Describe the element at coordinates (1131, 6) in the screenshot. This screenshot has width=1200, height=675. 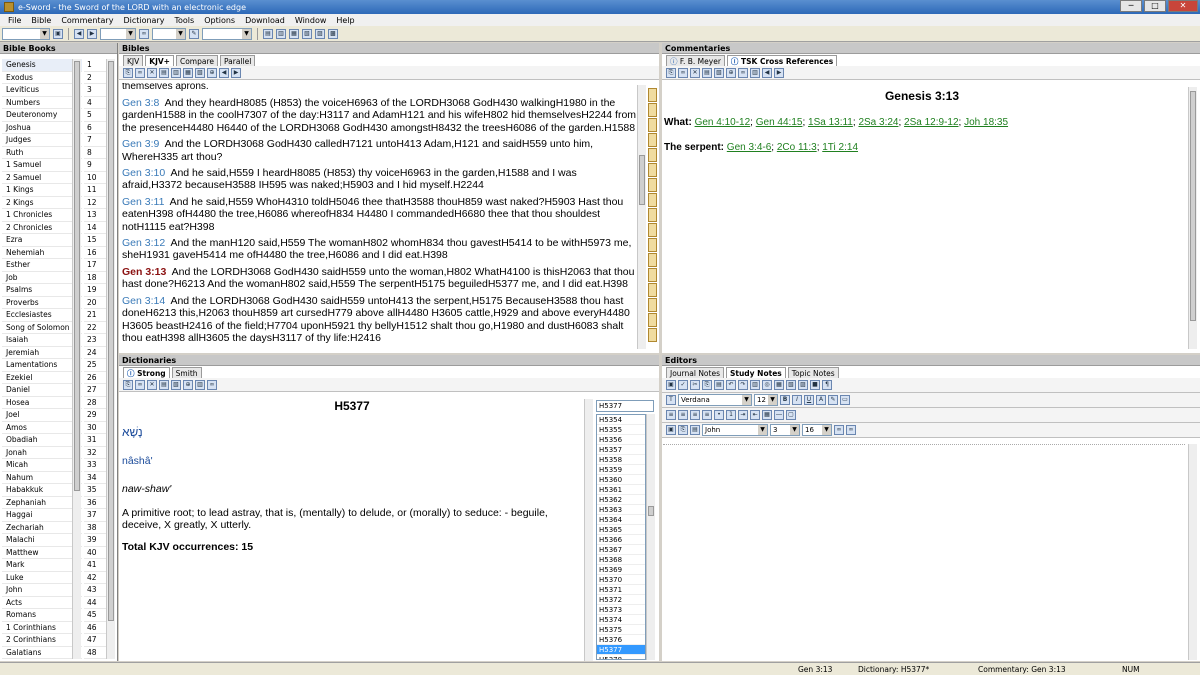
I see `minimize-button: ─` at that location.